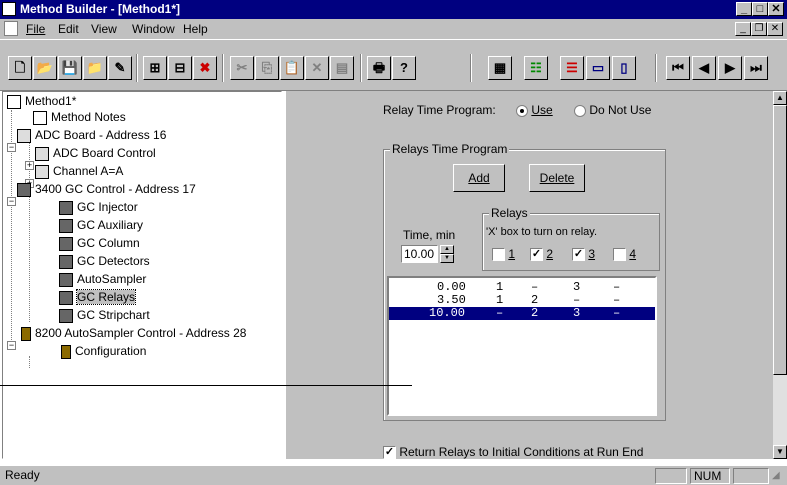 The image size is (787, 485). I want to click on maximize-button: □, so click(760, 9).